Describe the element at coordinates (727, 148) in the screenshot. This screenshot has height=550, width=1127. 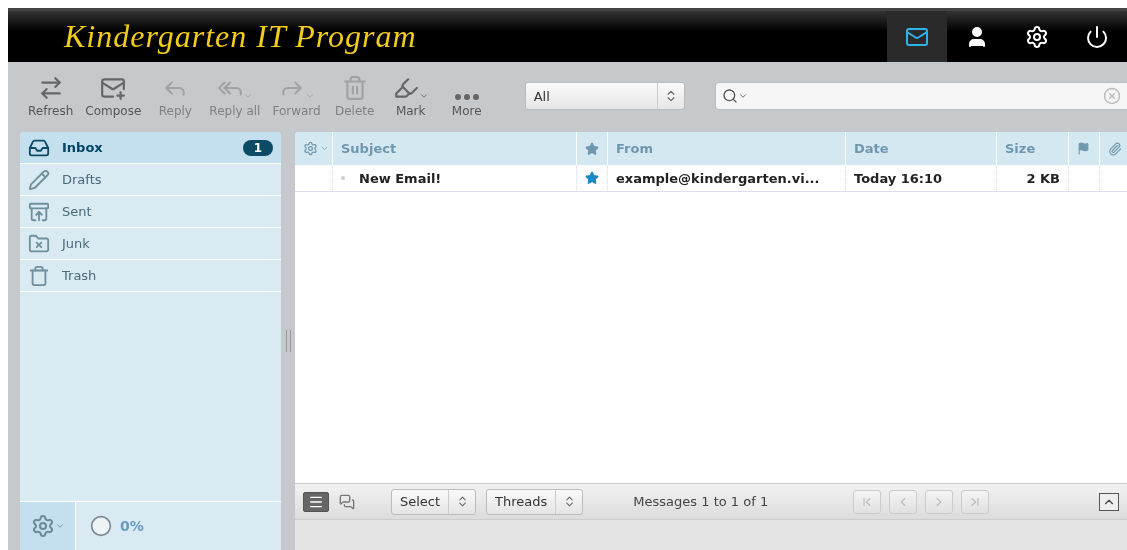
I see `column-header: From` at that location.